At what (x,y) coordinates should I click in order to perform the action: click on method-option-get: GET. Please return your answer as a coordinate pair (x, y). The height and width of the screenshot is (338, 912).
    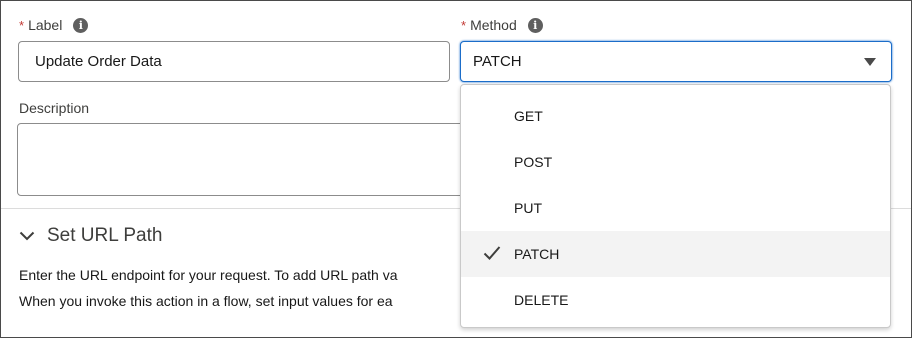
    Looking at the image, I should click on (675, 116).